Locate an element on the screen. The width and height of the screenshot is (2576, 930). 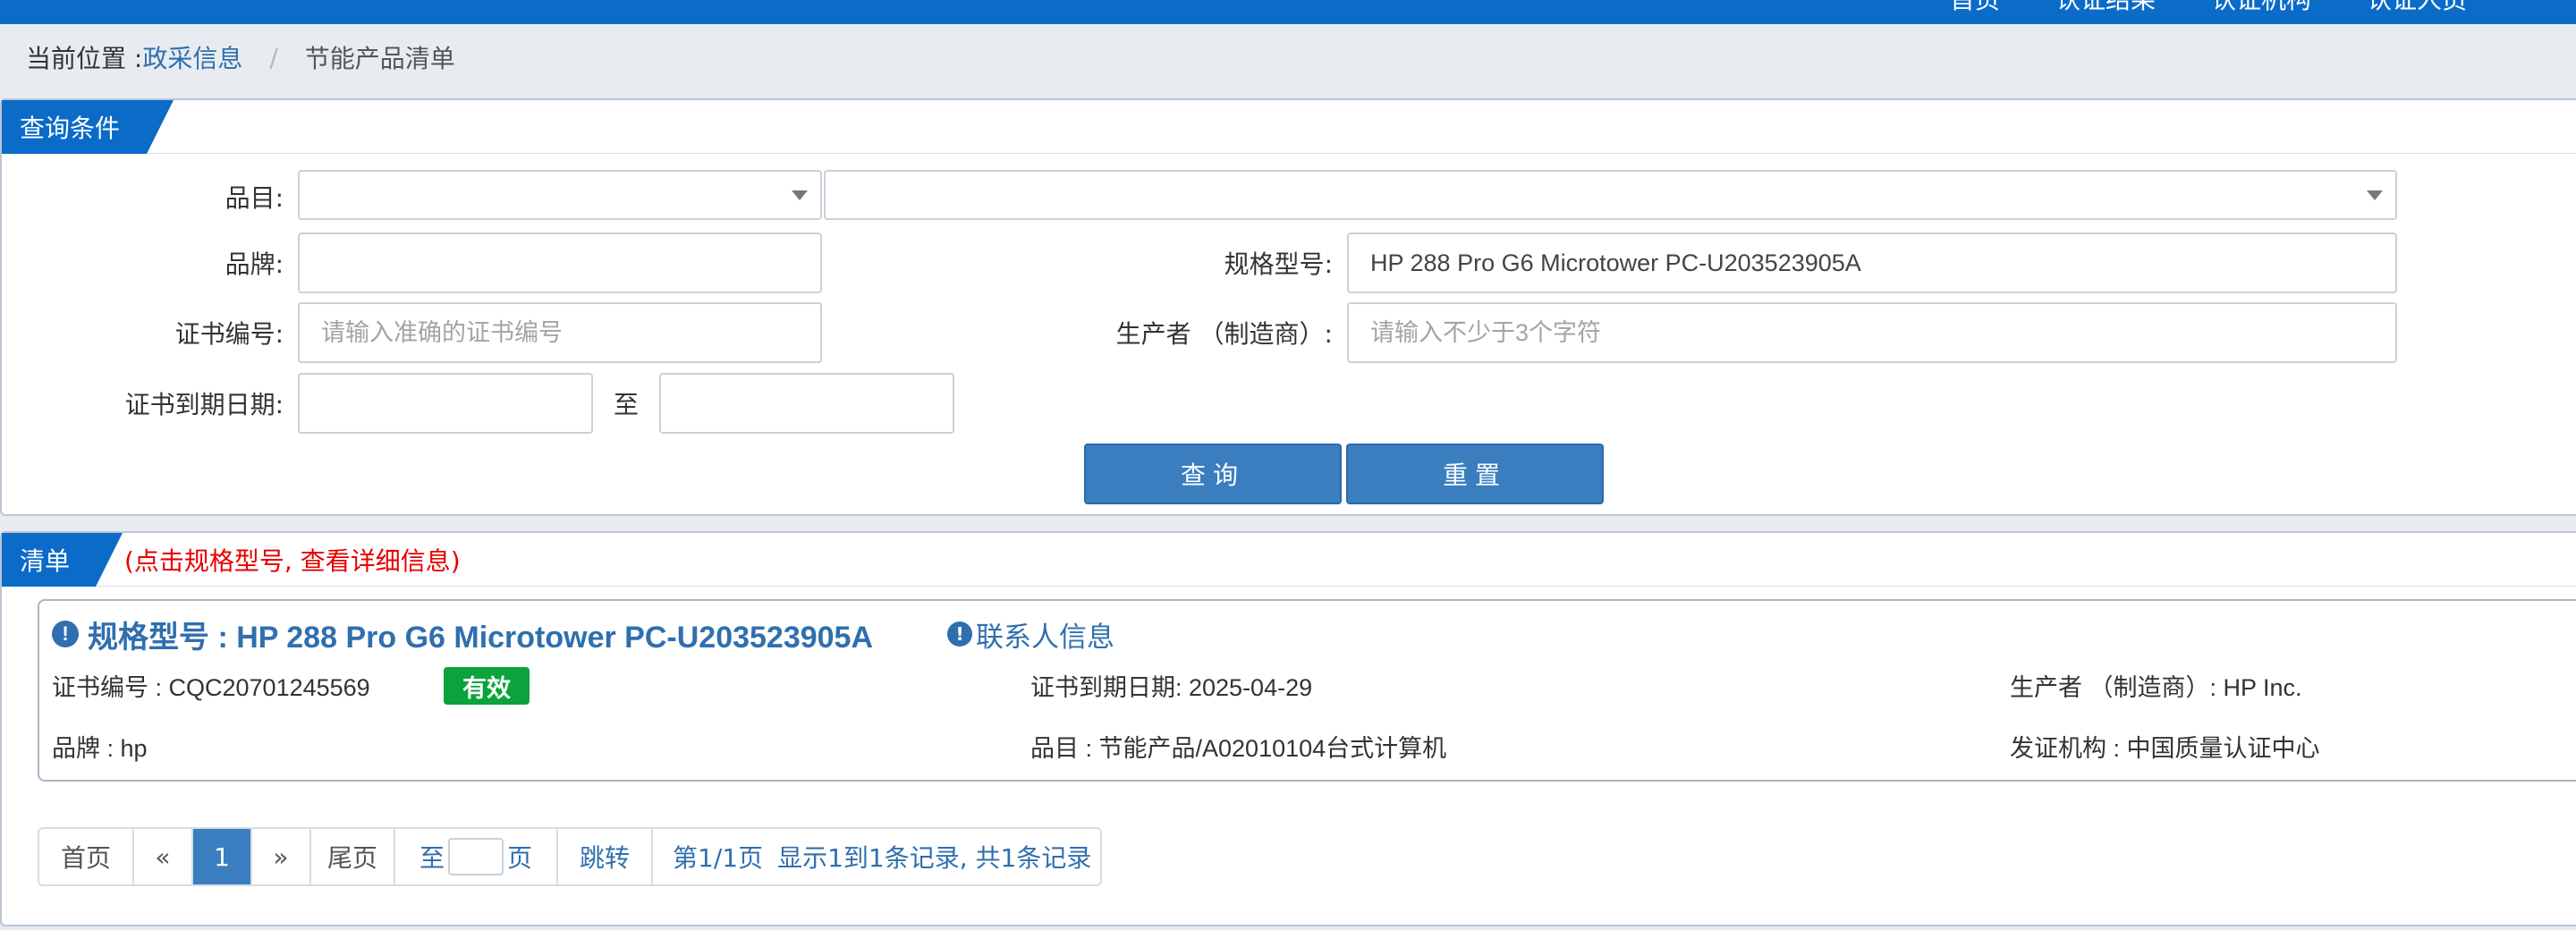
item-expiry: 证书到期日期: 2025-04-29 is located at coordinates (1171, 687).